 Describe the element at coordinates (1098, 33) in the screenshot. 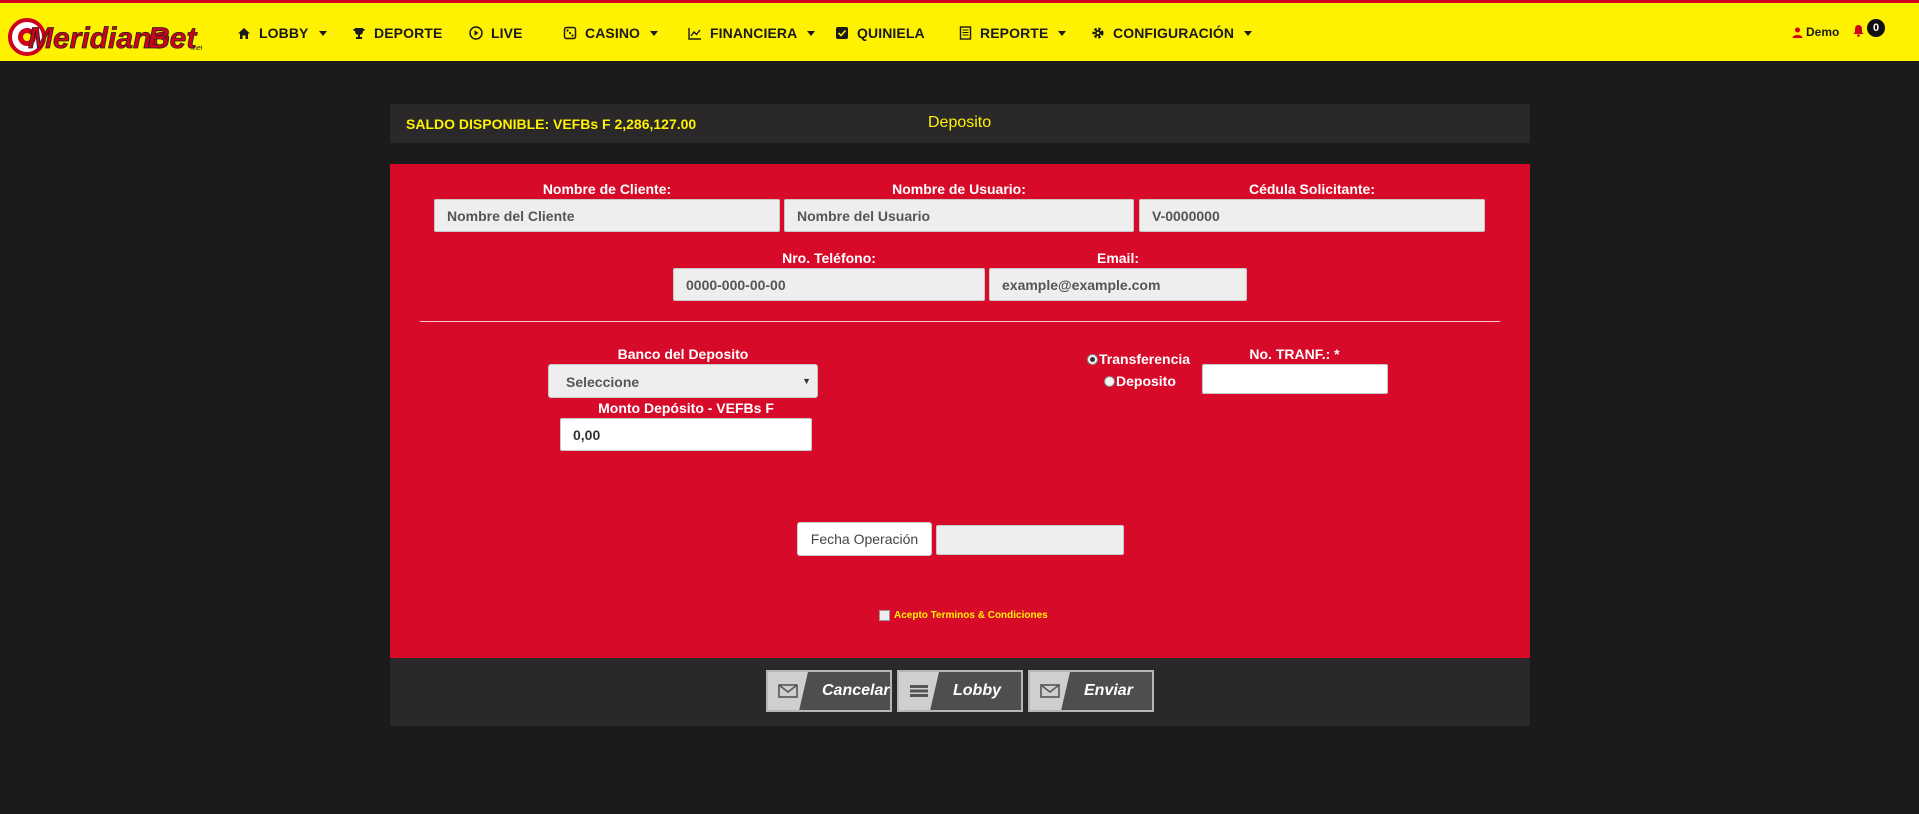

I see `gear-icon` at that location.